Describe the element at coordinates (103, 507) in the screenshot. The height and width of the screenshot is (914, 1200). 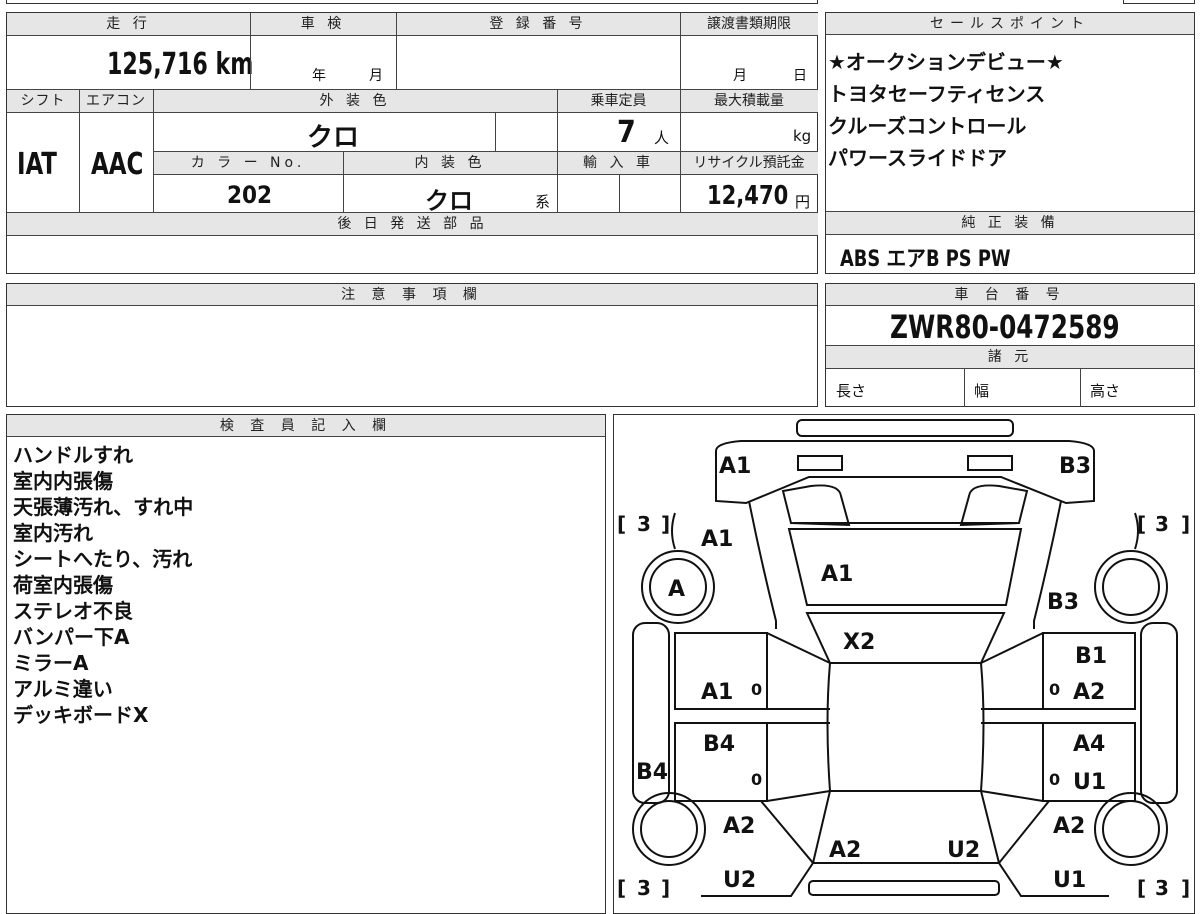
I see `inspector-note: 天張薄汚れ、すれ中` at that location.